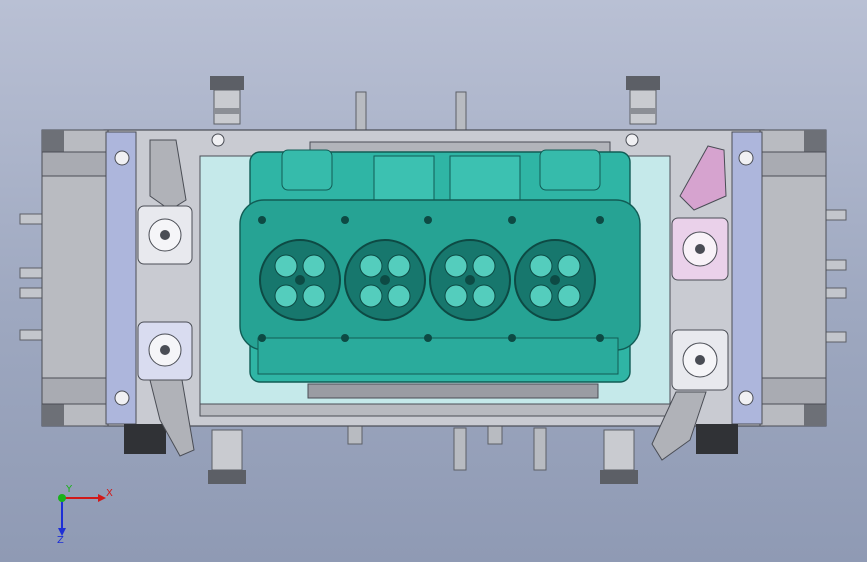  I want to click on left-end-block, so click(75, 278).